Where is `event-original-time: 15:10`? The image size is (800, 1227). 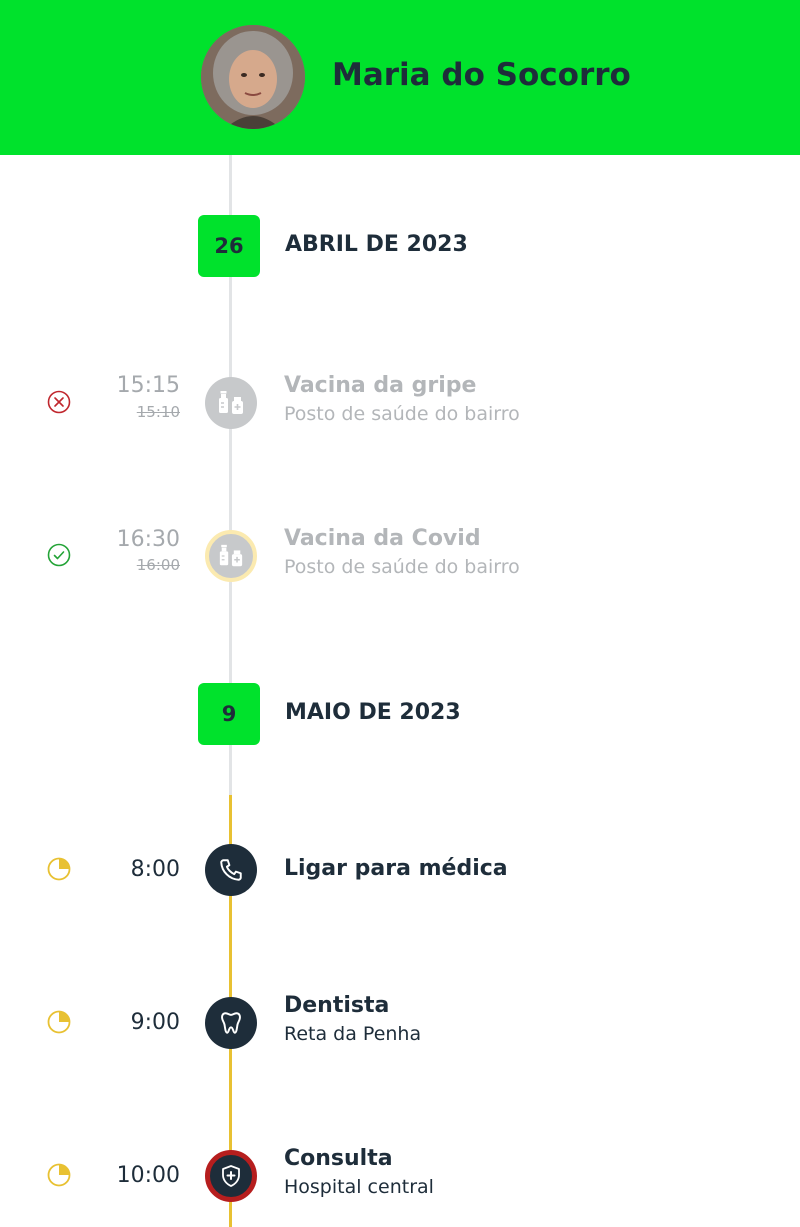 event-original-time: 15:10 is located at coordinates (158, 412).